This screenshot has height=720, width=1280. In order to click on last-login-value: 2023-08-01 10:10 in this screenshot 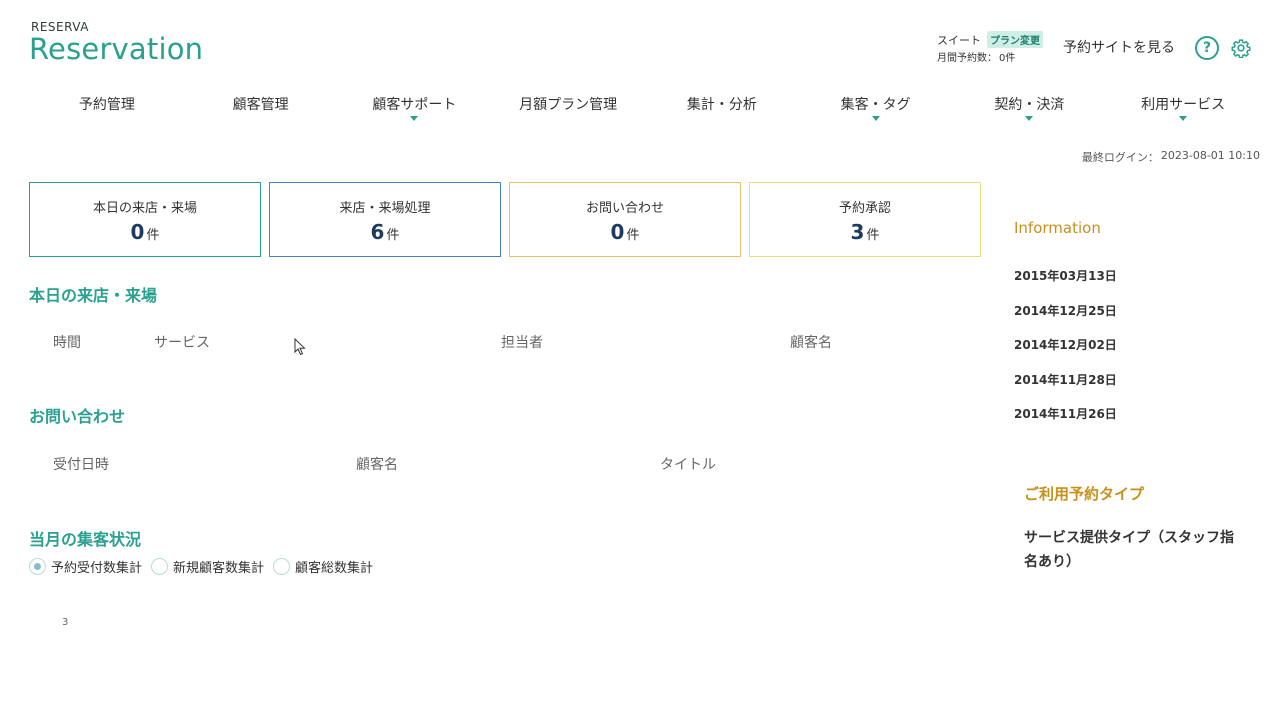, I will do `click(1210, 155)`.